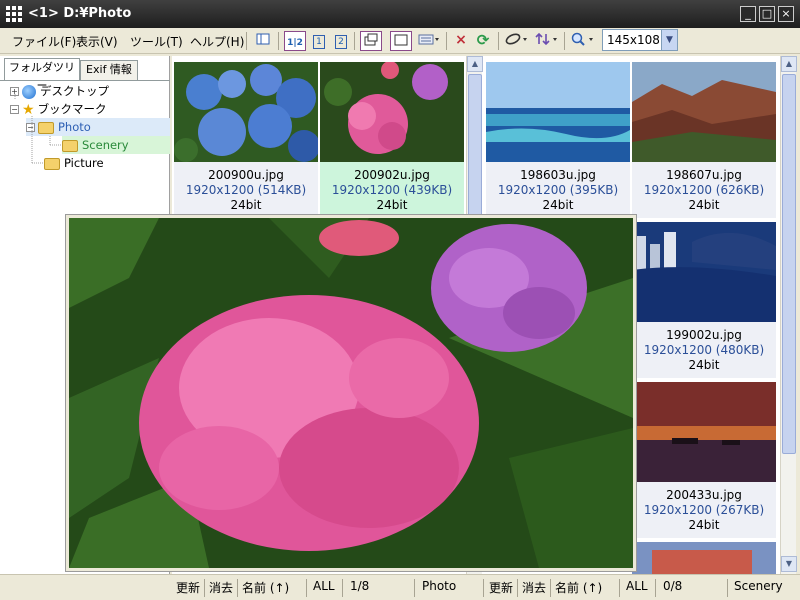 The height and width of the screenshot is (600, 800). Describe the element at coordinates (38, 129) in the screenshot. I see `tree-lines` at that location.